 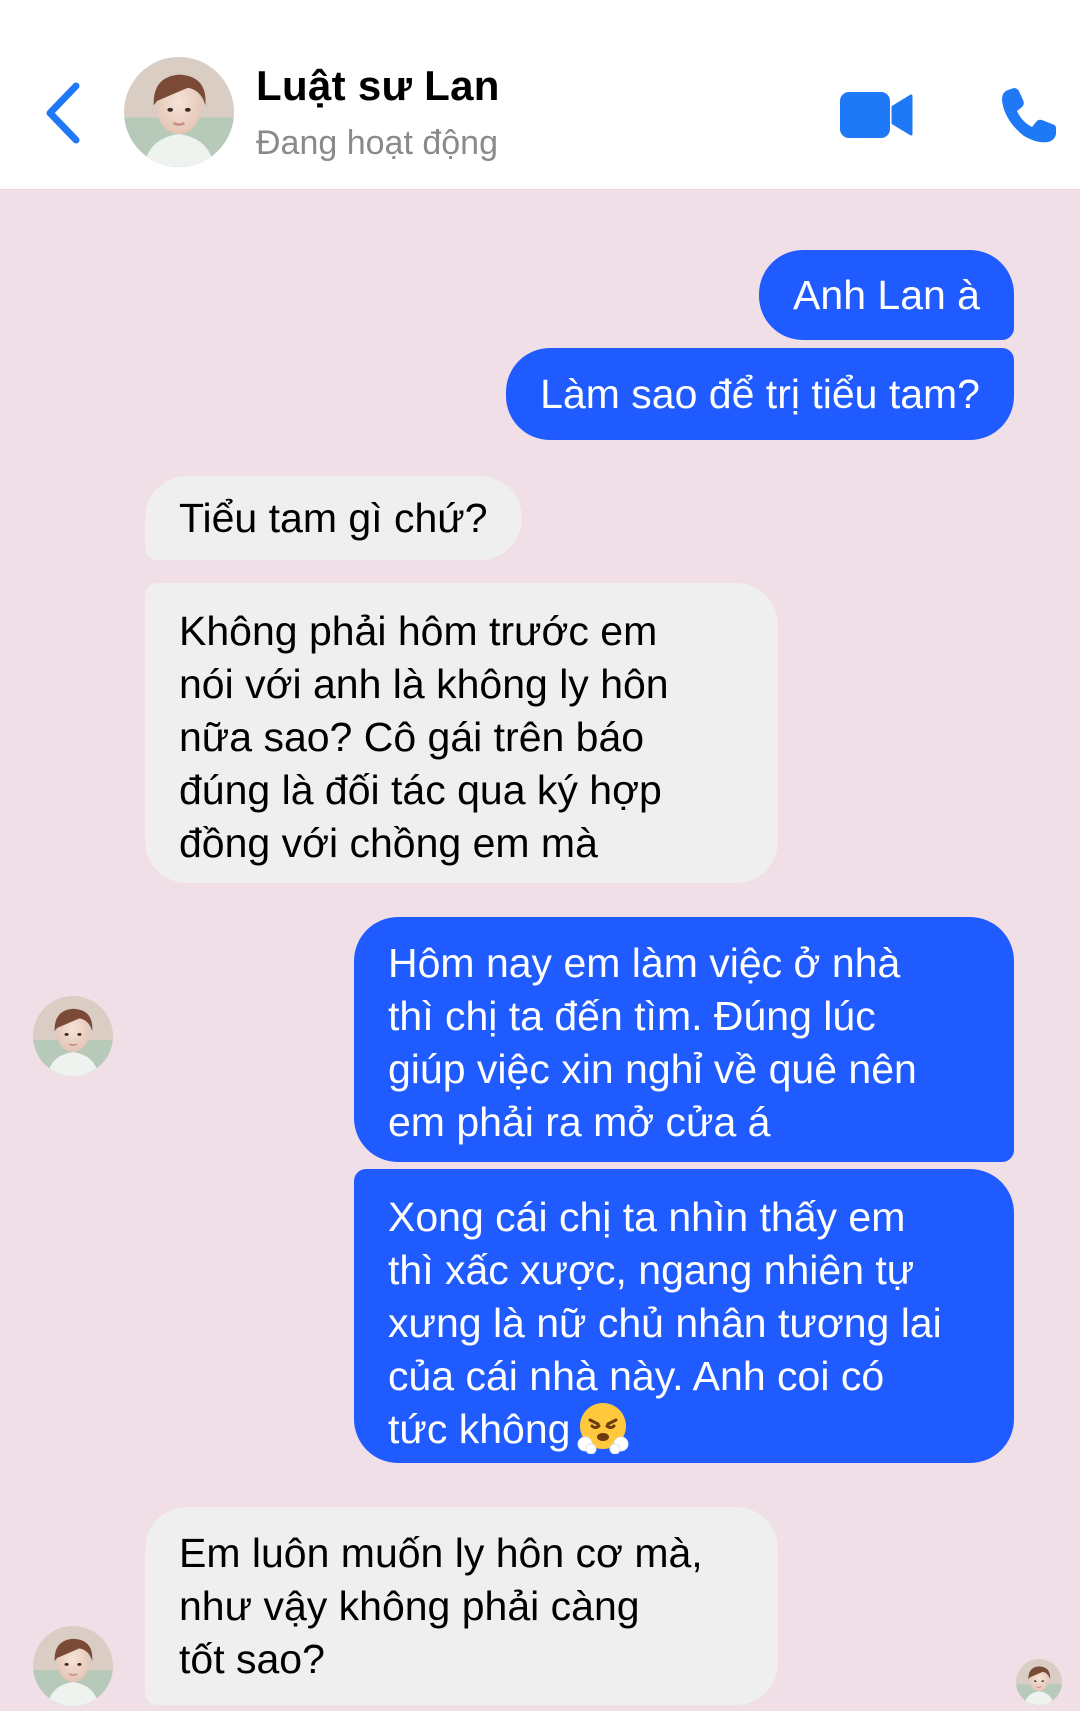 What do you see at coordinates (412, 737) in the screenshot?
I see `message-text-line: nữa sao? Cô gái trên báo` at bounding box center [412, 737].